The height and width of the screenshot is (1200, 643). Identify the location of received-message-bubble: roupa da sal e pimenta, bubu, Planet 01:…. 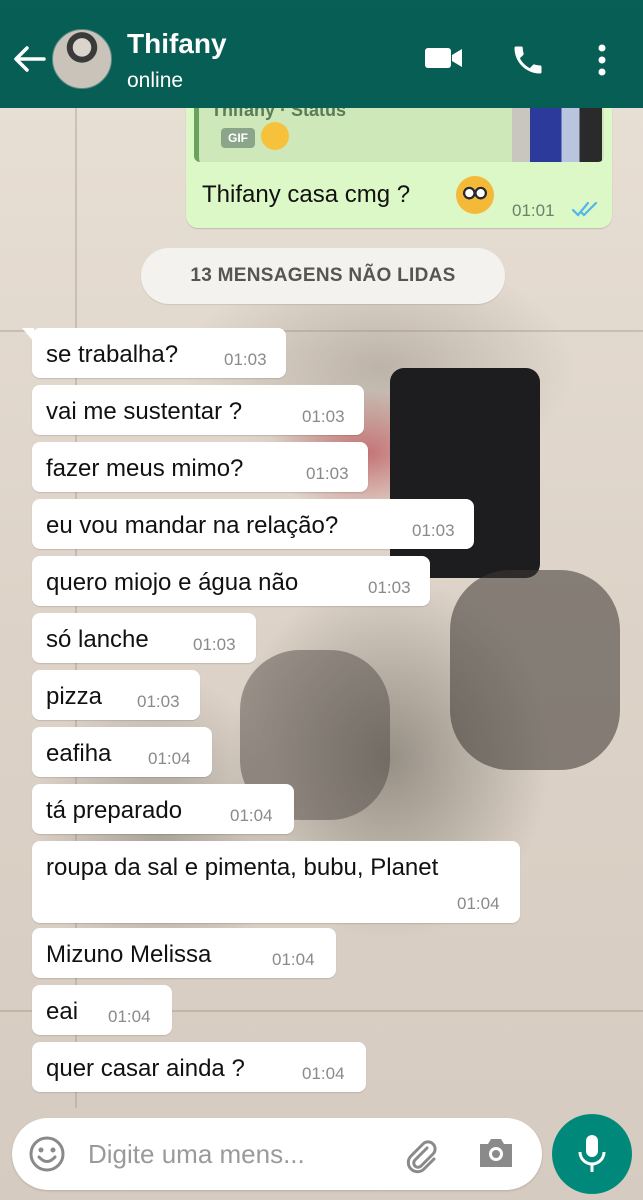
(276, 882).